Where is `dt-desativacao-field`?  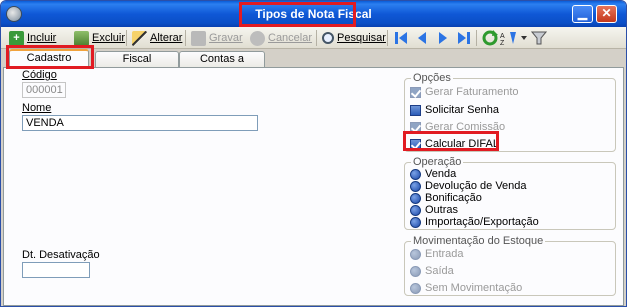 dt-desativacao-field is located at coordinates (56, 270).